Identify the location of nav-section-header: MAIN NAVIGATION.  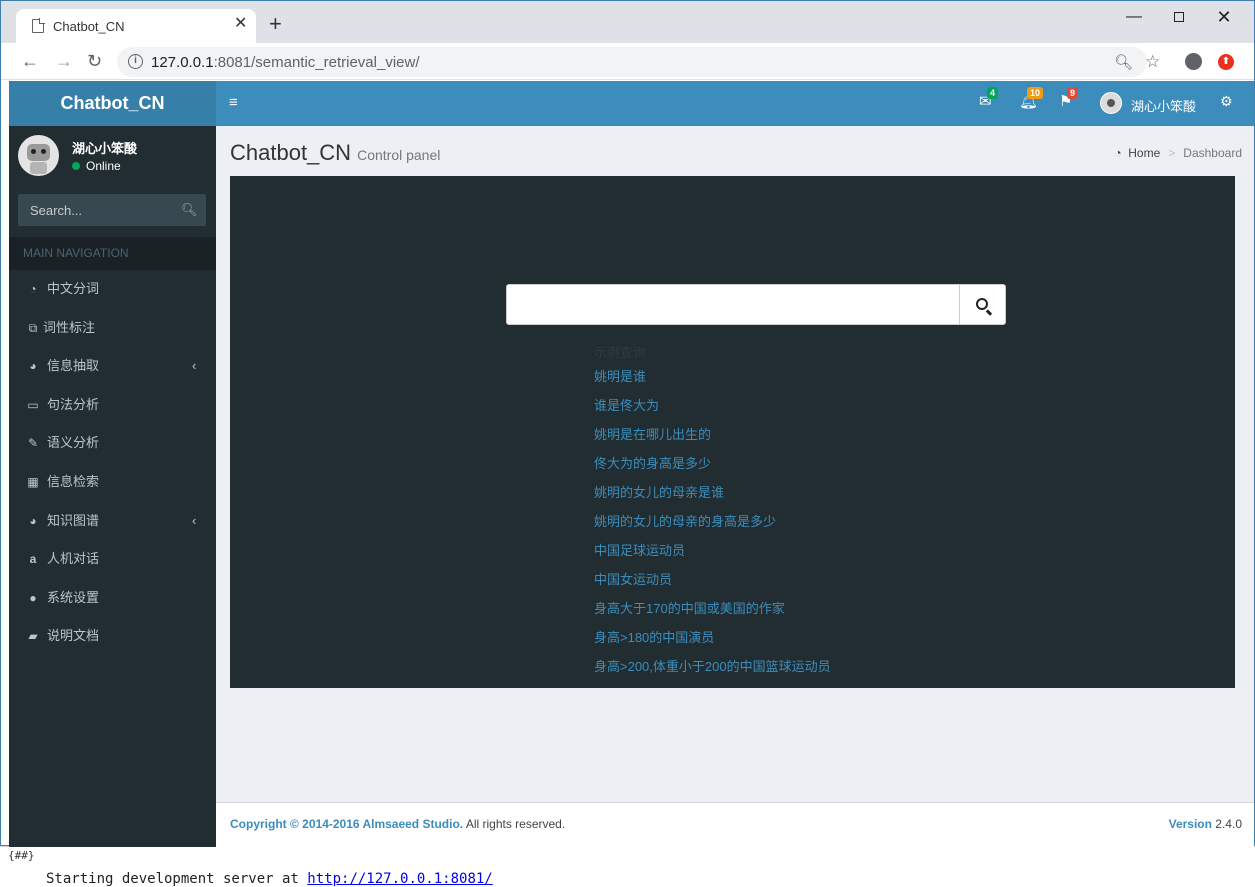
(112, 253).